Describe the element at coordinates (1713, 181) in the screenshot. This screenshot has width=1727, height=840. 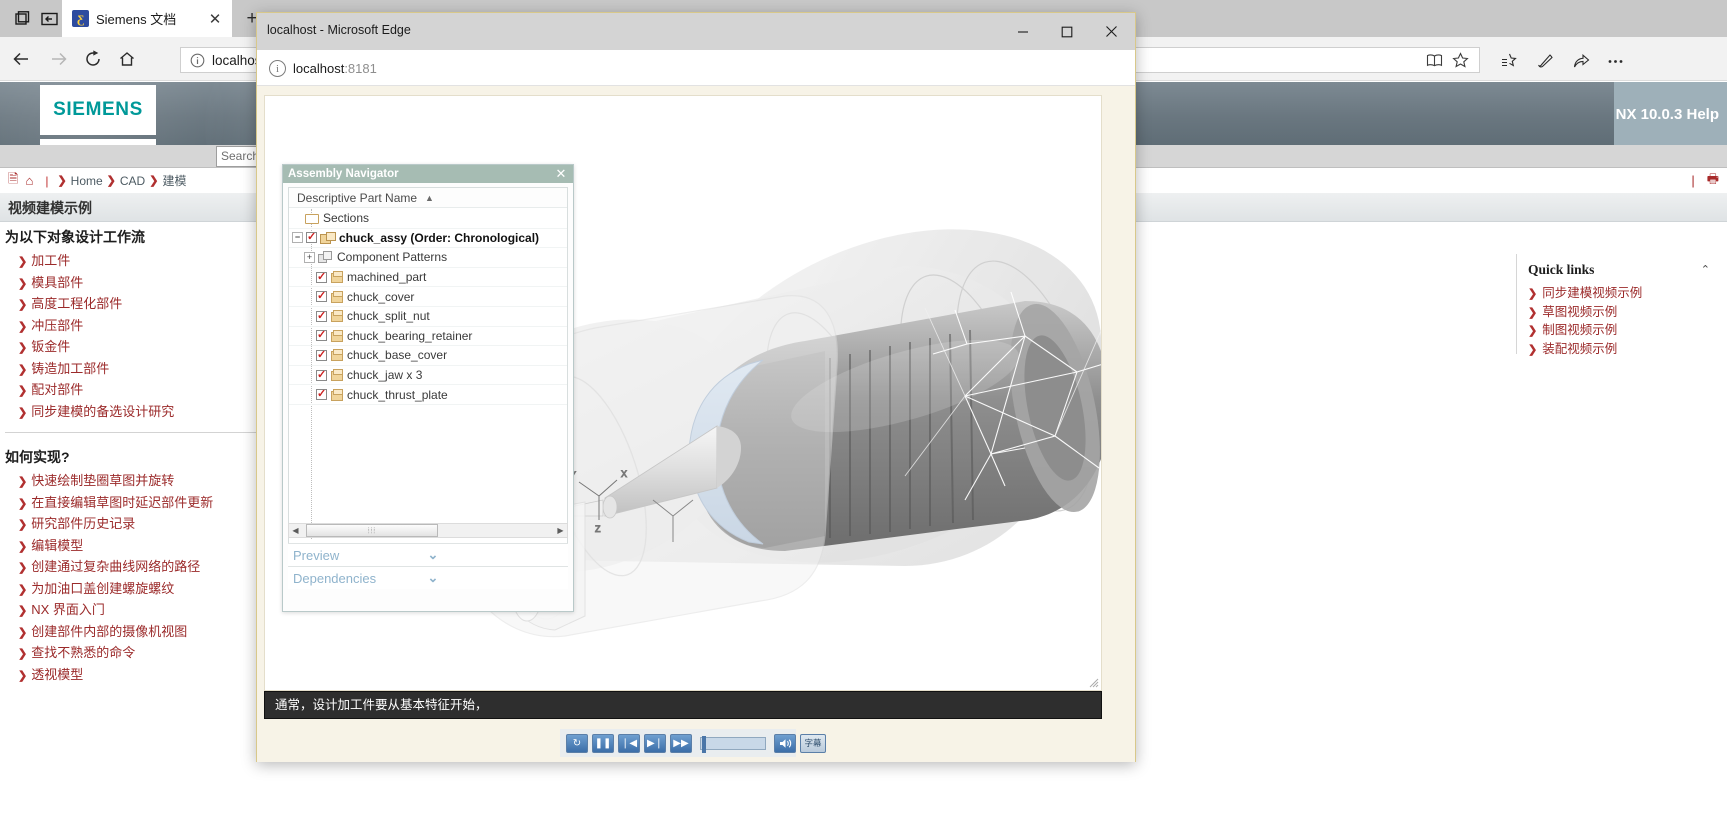
I see `print-icon: 🖶` at that location.